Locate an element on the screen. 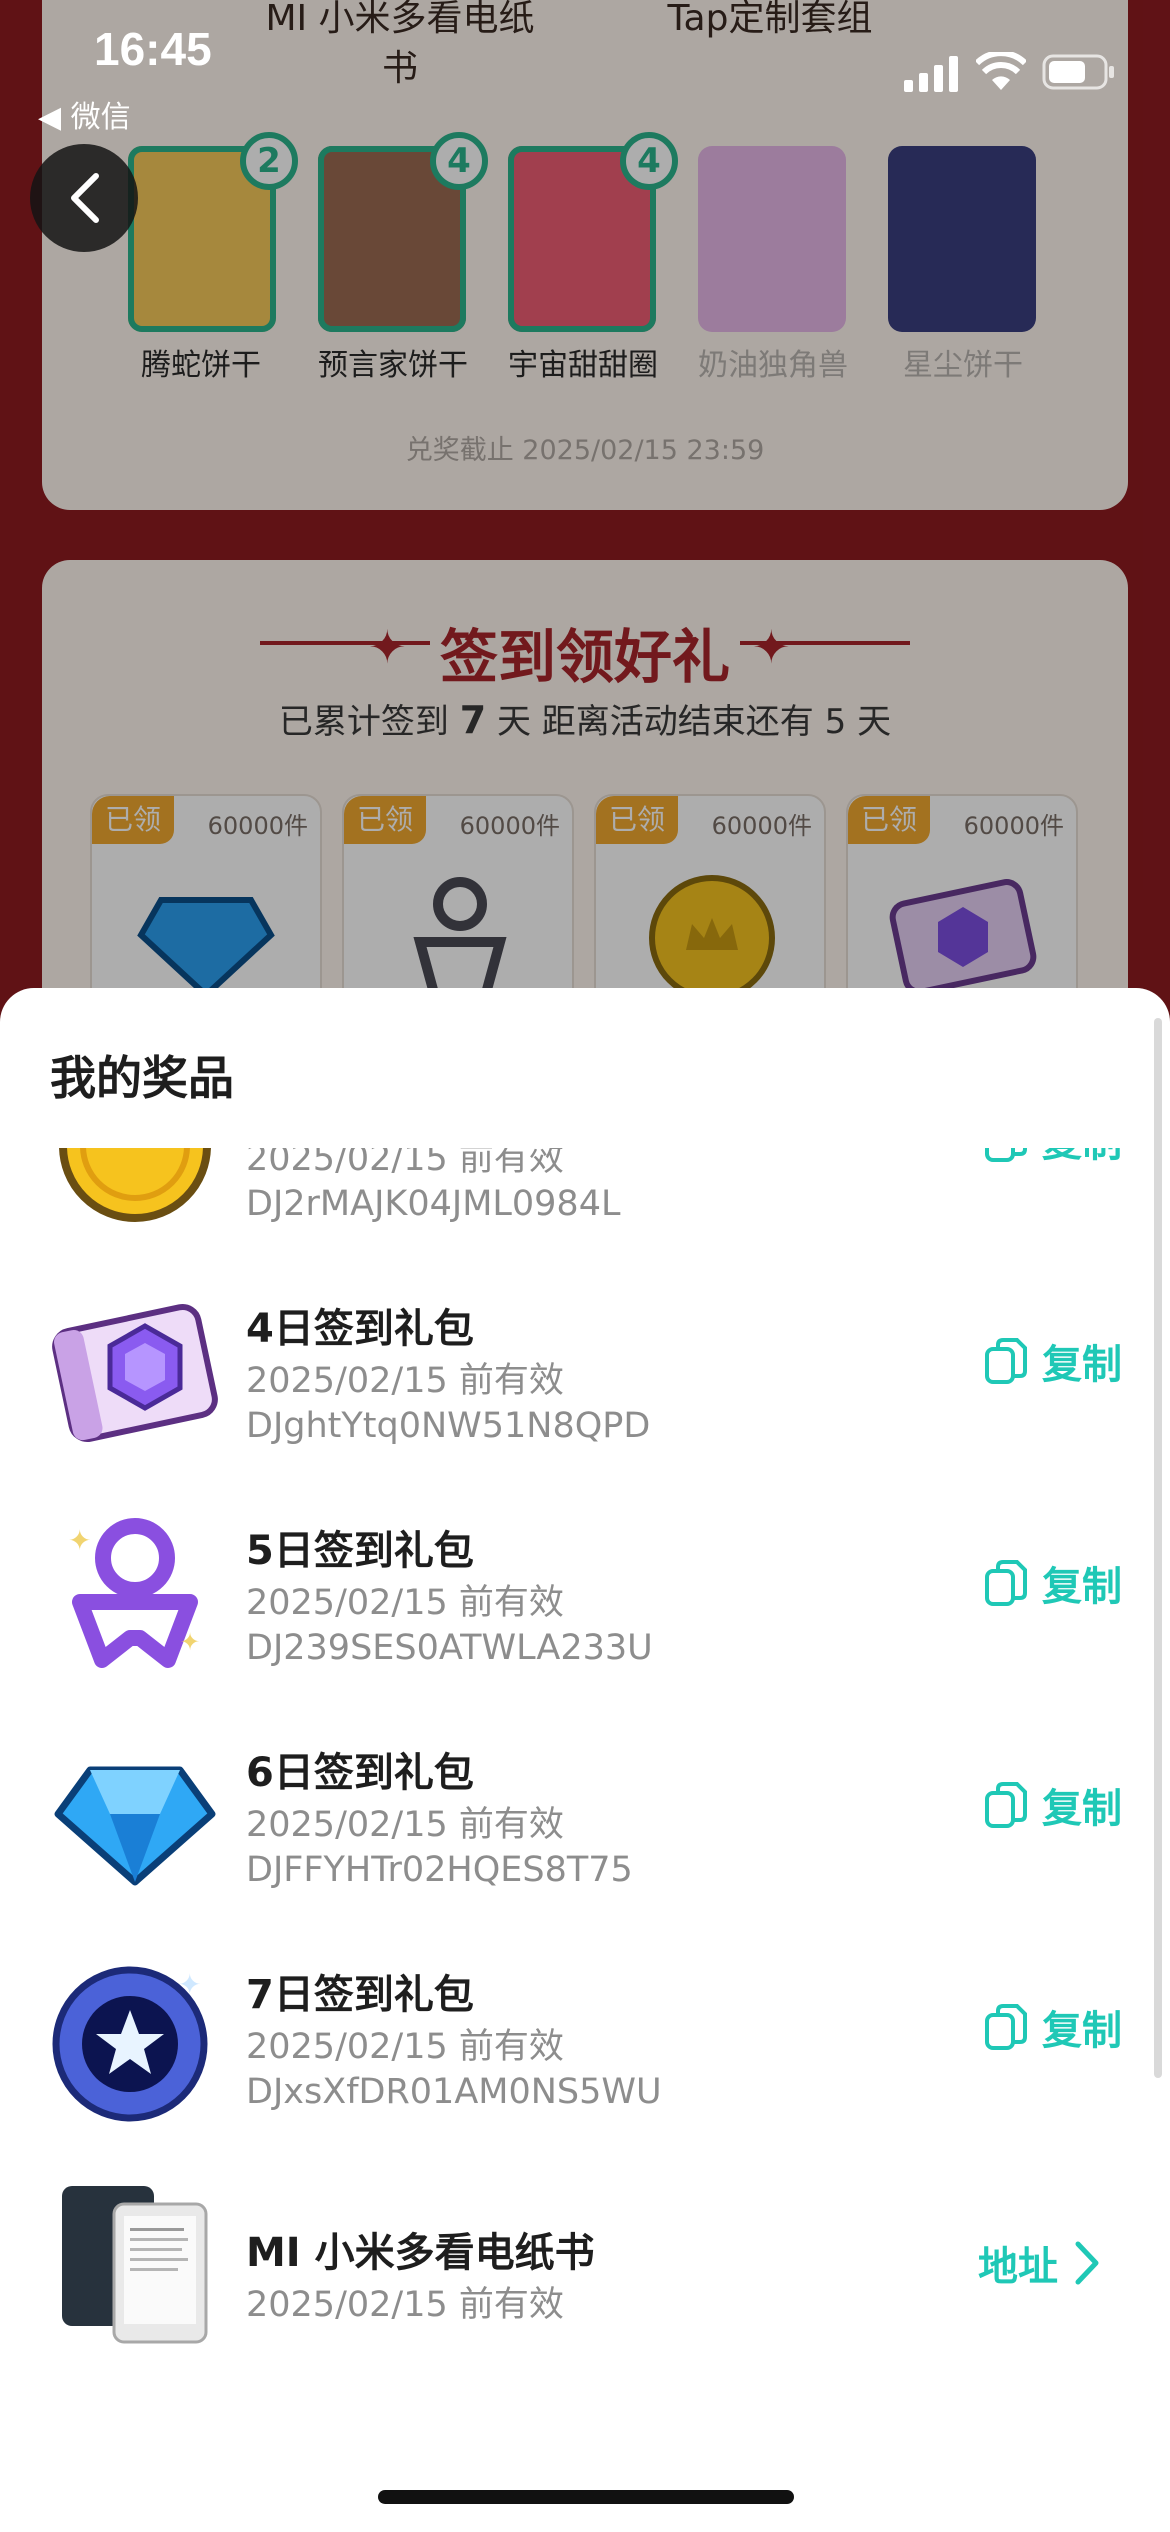  prize-title: 6日签到礼包 is located at coordinates (360, 1773).